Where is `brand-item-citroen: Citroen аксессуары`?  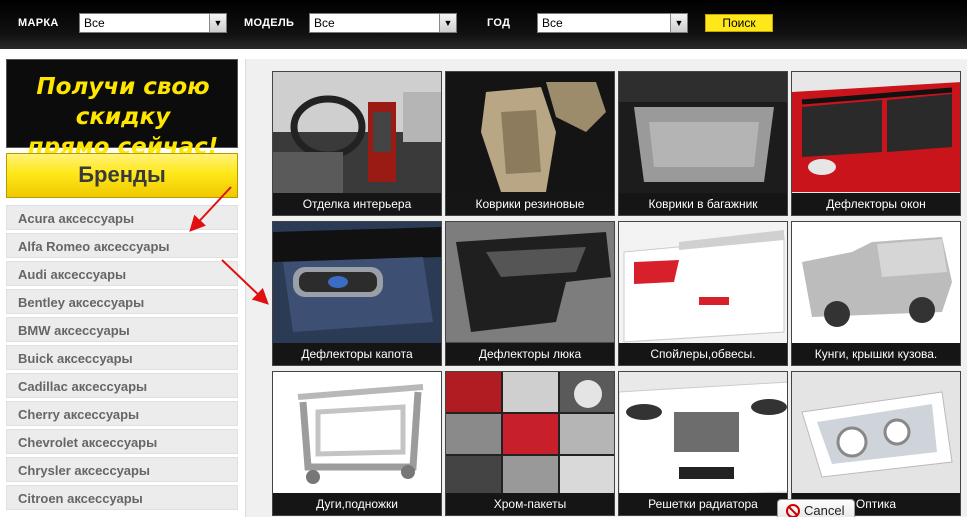 brand-item-citroen: Citroen аксессуары is located at coordinates (122, 497).